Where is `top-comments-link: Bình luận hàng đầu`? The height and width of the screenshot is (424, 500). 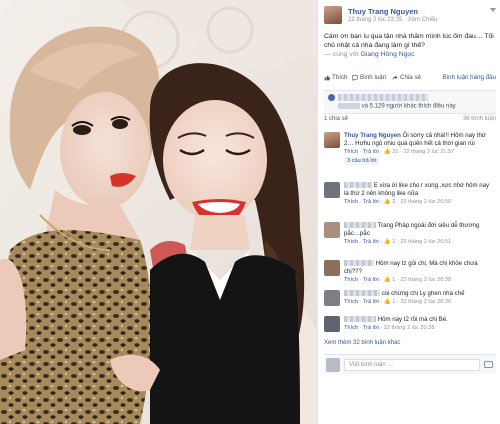
top-comments-link: Bình luận hàng đầu is located at coordinates (469, 77).